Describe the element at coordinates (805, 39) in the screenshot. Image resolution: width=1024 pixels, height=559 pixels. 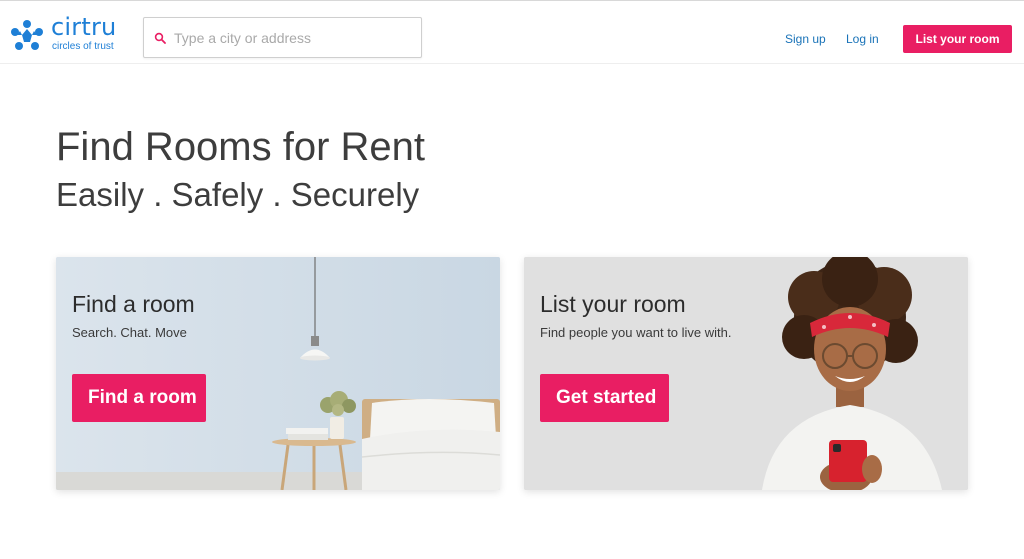
I see `sign-up-link: Sign up` at that location.